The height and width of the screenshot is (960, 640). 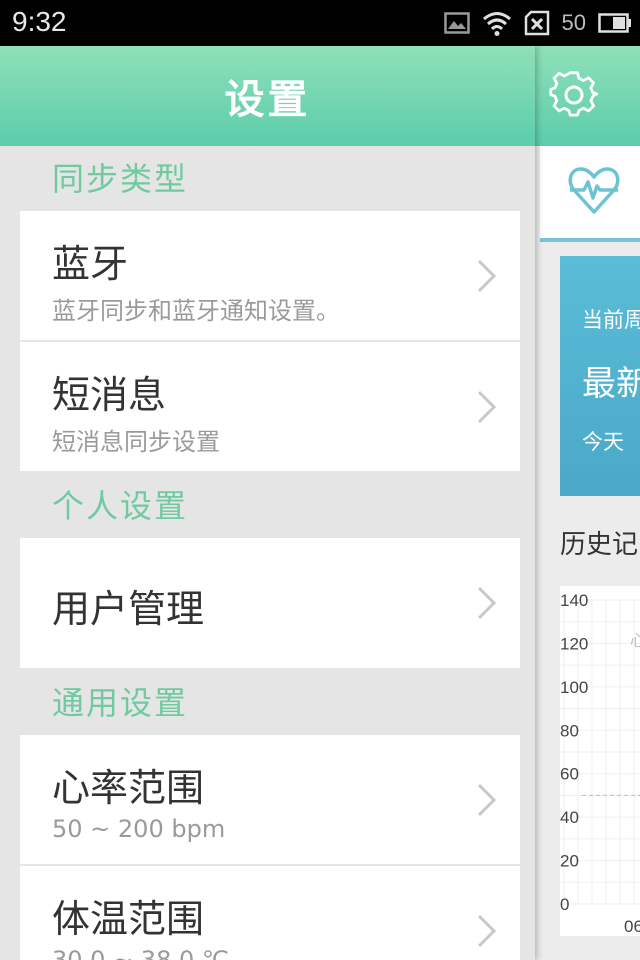 What do you see at coordinates (632, 926) in the screenshot?
I see `chart-x-tick-label: 06` at bounding box center [632, 926].